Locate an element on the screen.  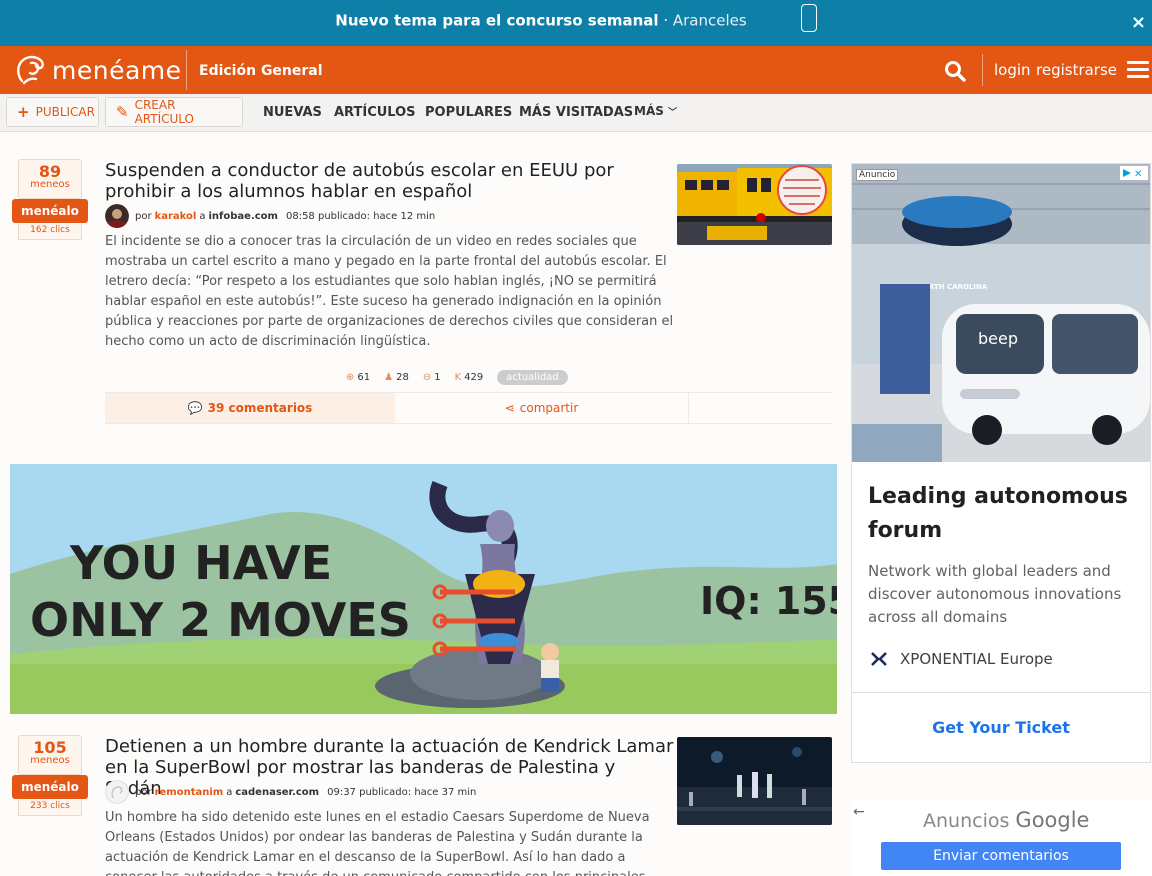
google-ads-brand: Google is located at coordinates (1052, 820).